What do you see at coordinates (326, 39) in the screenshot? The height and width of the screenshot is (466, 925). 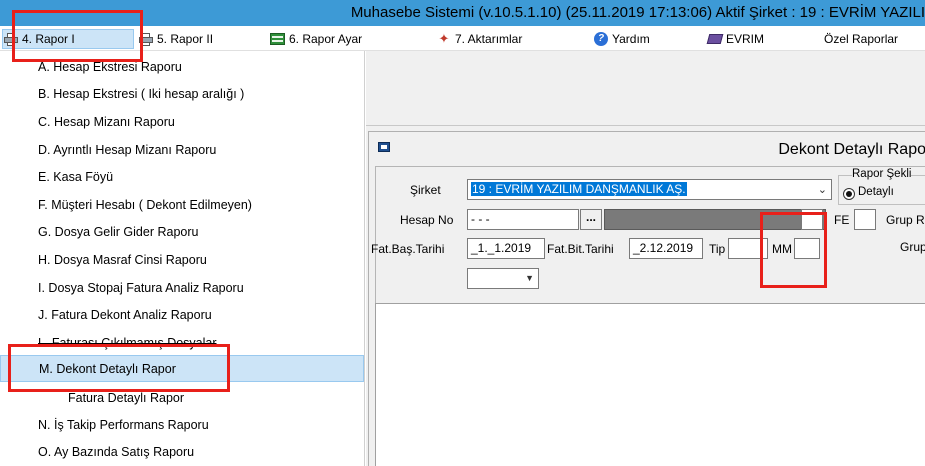 I see `menu-rapor-ayar-label: 6. Rapor Ayar` at bounding box center [326, 39].